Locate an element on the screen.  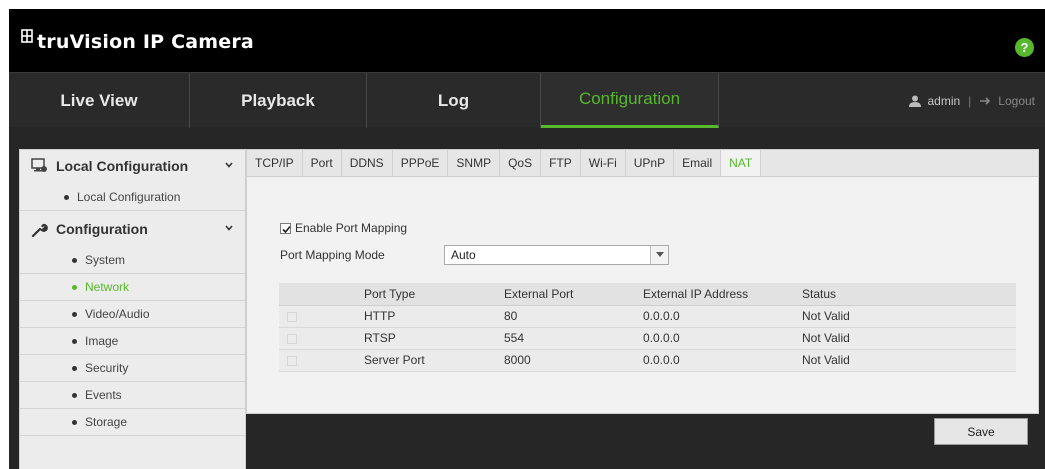
tab-nat: NAT is located at coordinates (741, 163).